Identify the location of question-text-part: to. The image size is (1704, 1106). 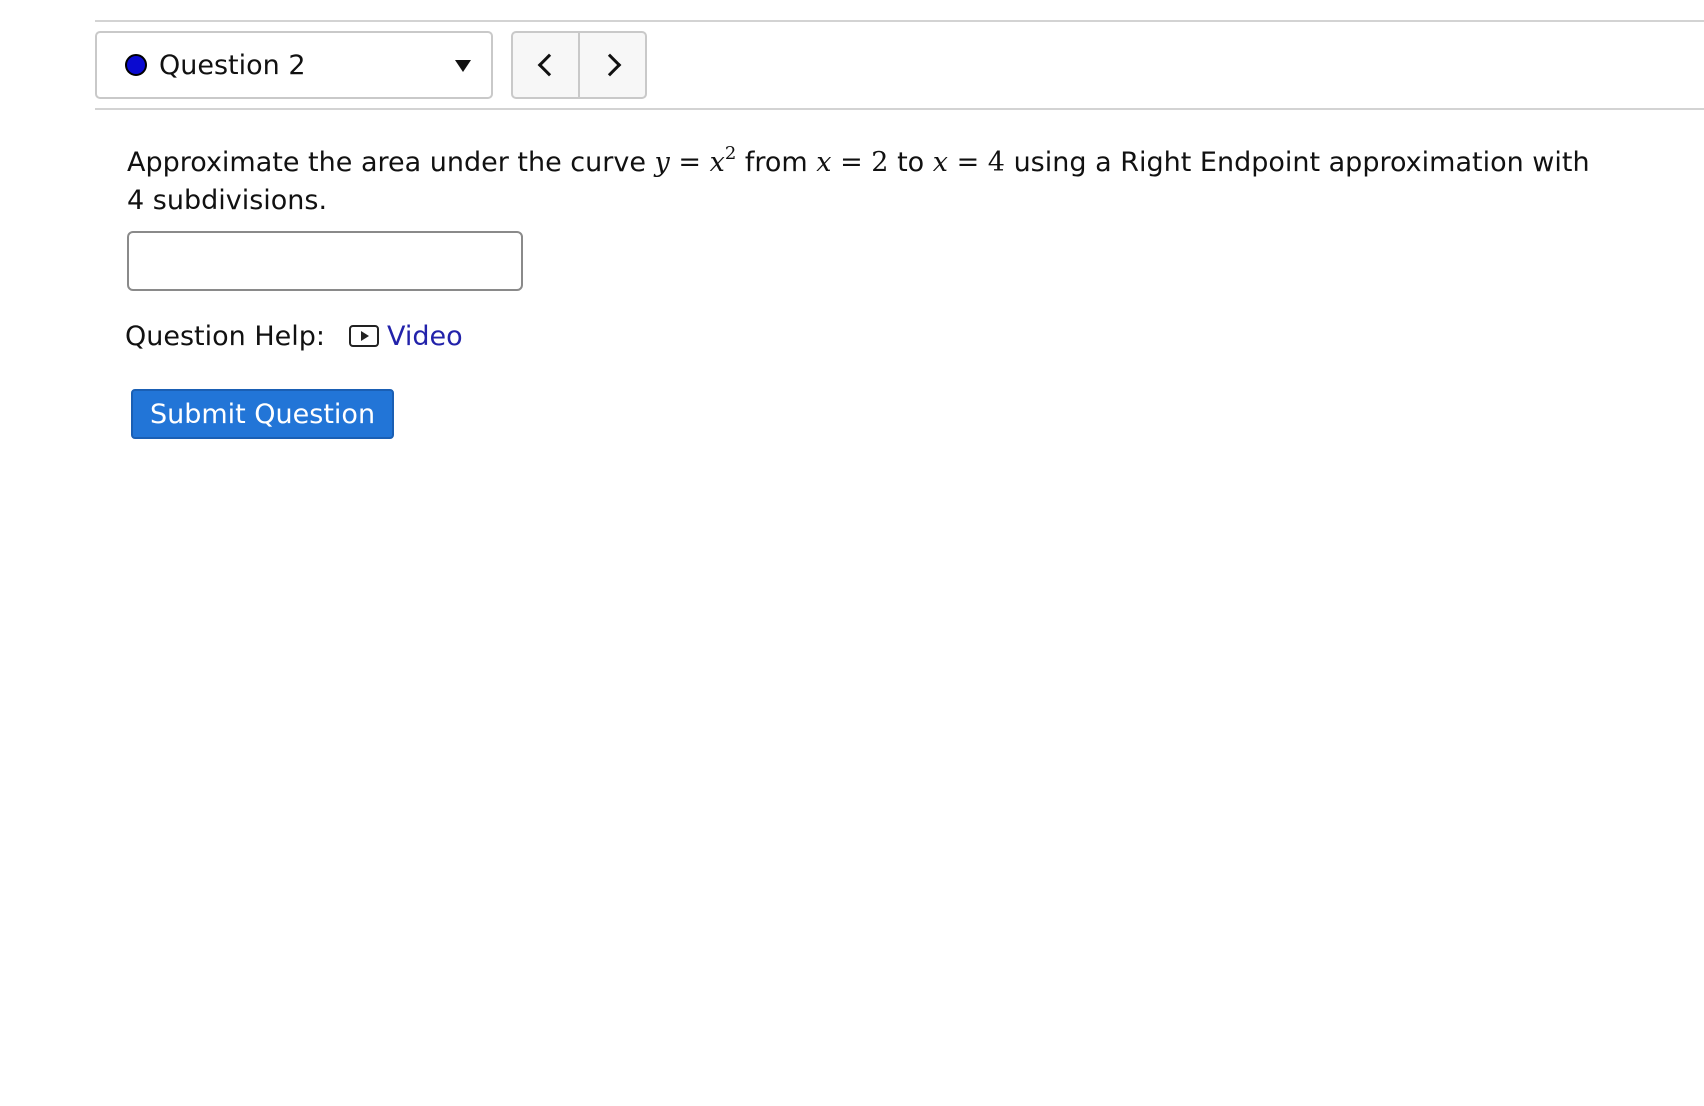
(910, 162).